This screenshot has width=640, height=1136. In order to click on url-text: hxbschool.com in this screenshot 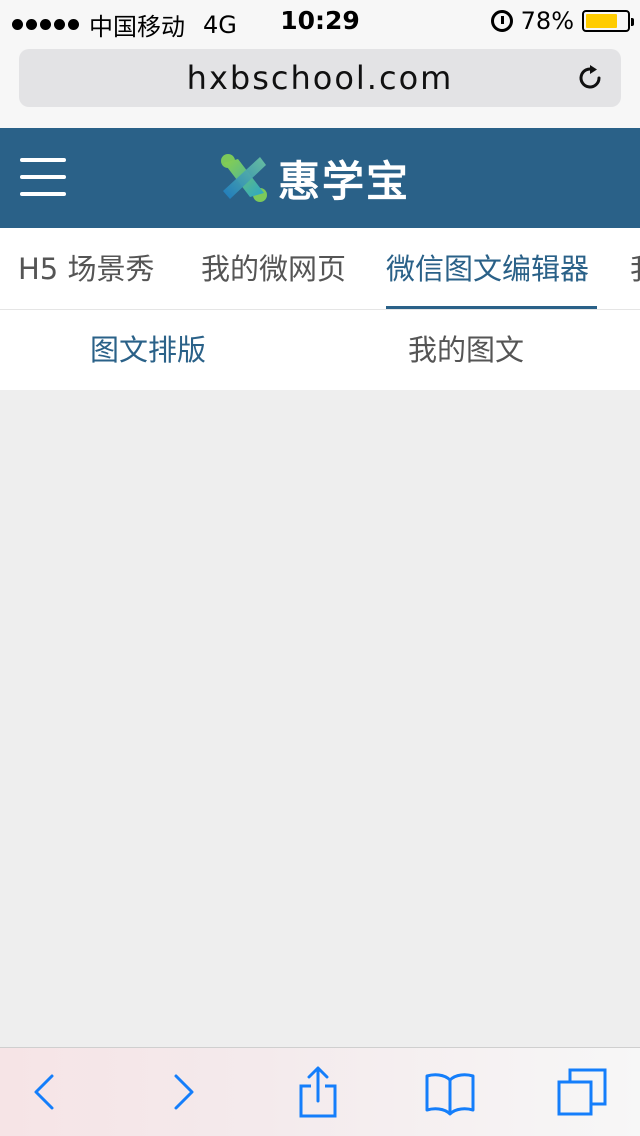, I will do `click(320, 78)`.